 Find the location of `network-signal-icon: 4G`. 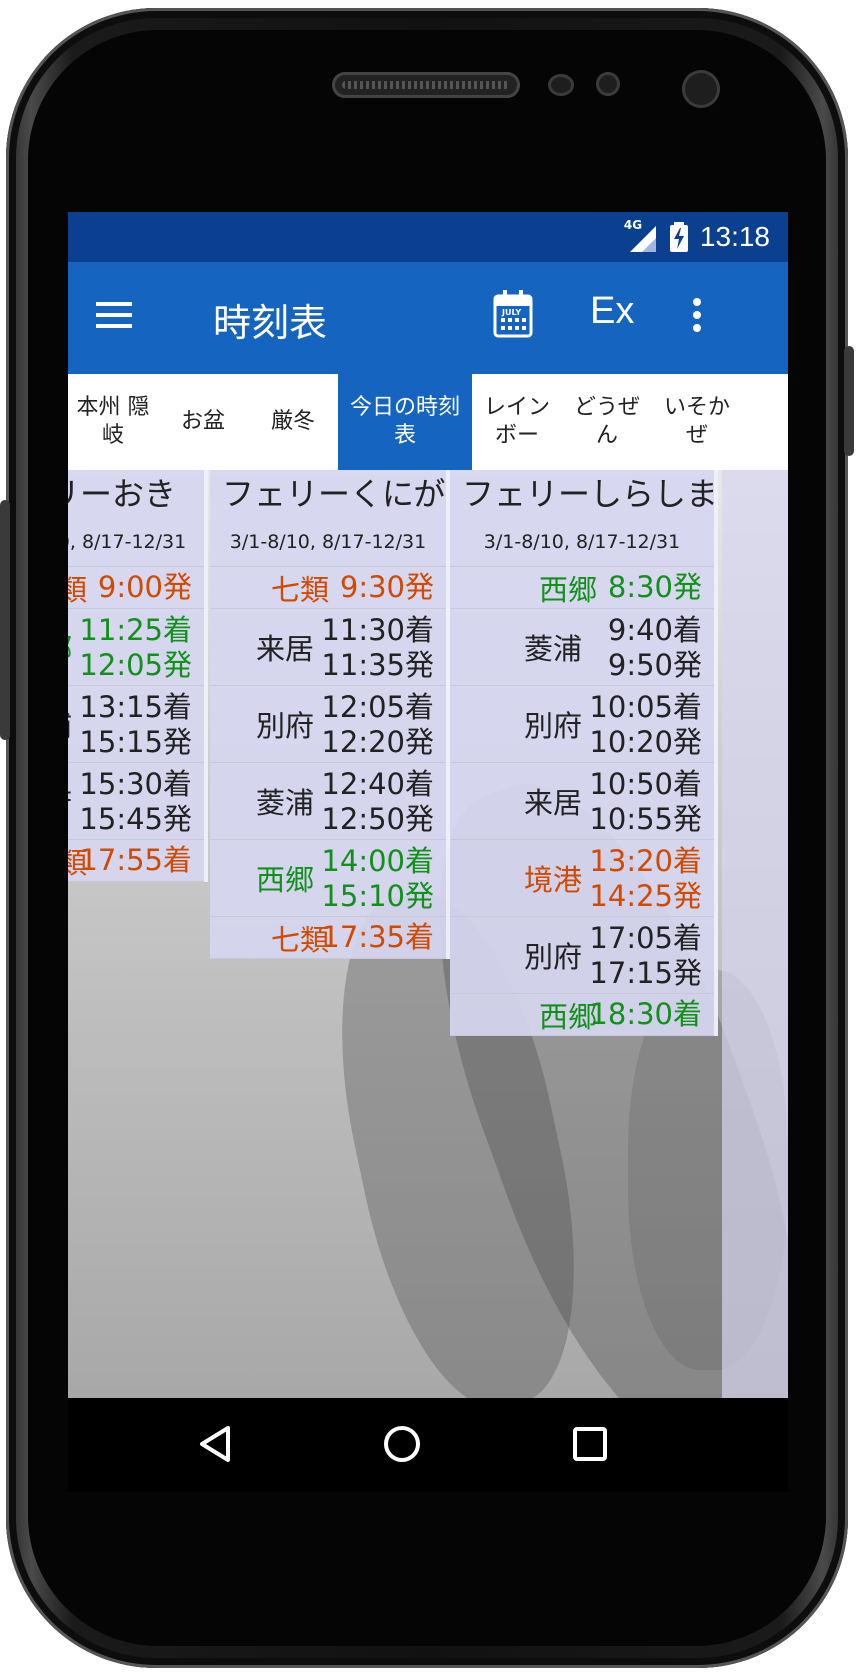

network-signal-icon: 4G is located at coordinates (641, 236).